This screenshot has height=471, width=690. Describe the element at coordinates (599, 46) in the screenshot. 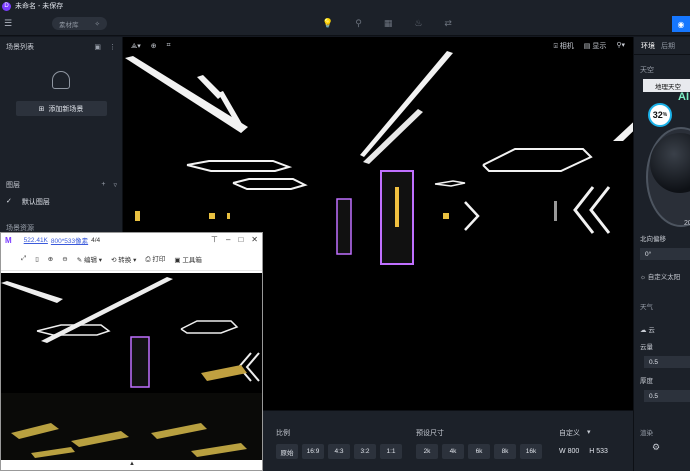

I see `display-label: 显示` at that location.